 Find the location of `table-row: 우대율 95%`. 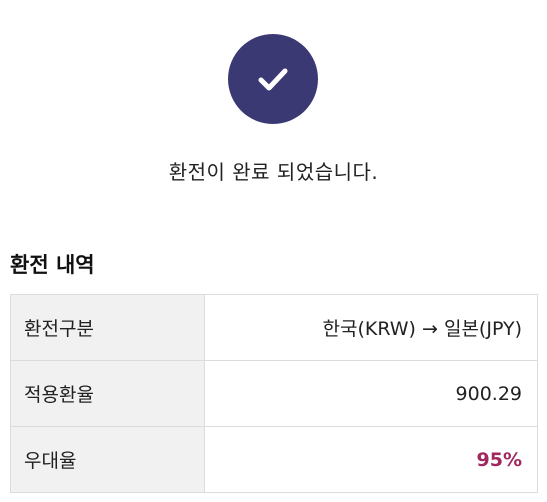

table-row: 우대율 95% is located at coordinates (274, 459).